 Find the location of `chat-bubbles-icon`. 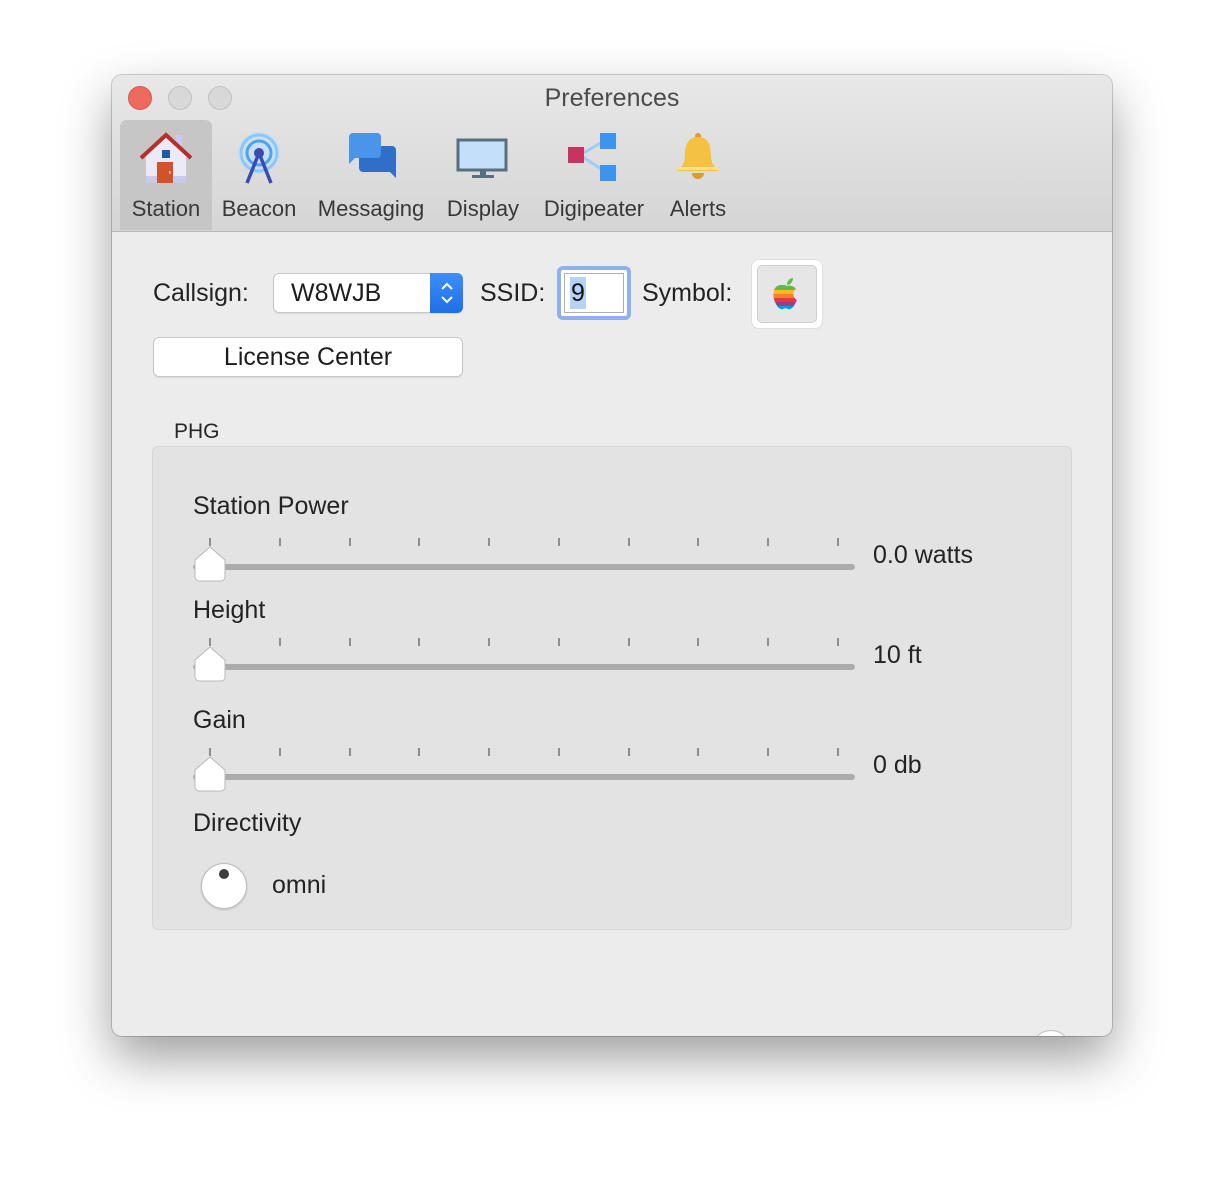

chat-bubbles-icon is located at coordinates (371, 158).